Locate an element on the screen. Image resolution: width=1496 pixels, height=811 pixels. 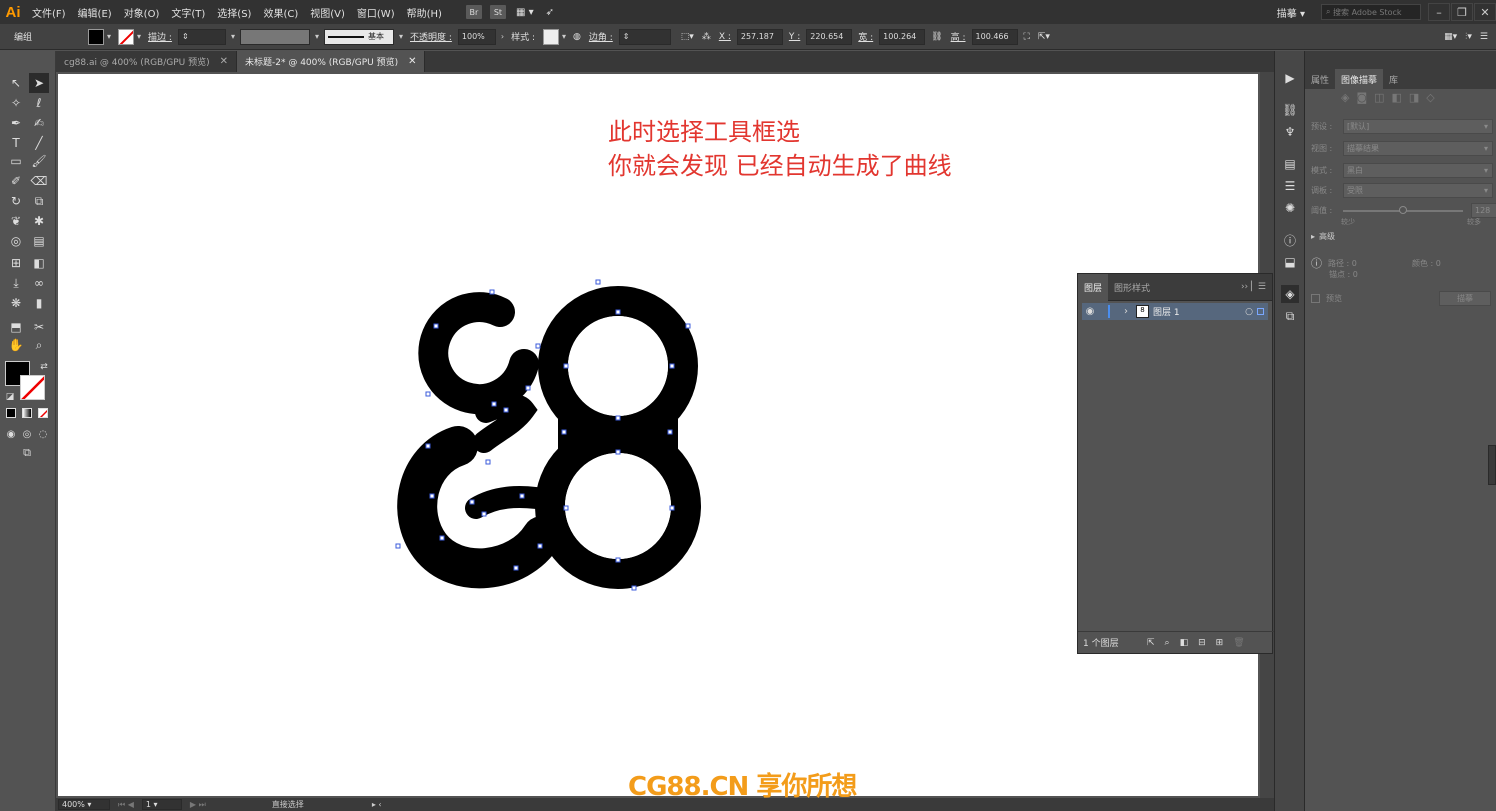
threshold-row: 阈值 : 128 is located at coordinates (1403, 210).